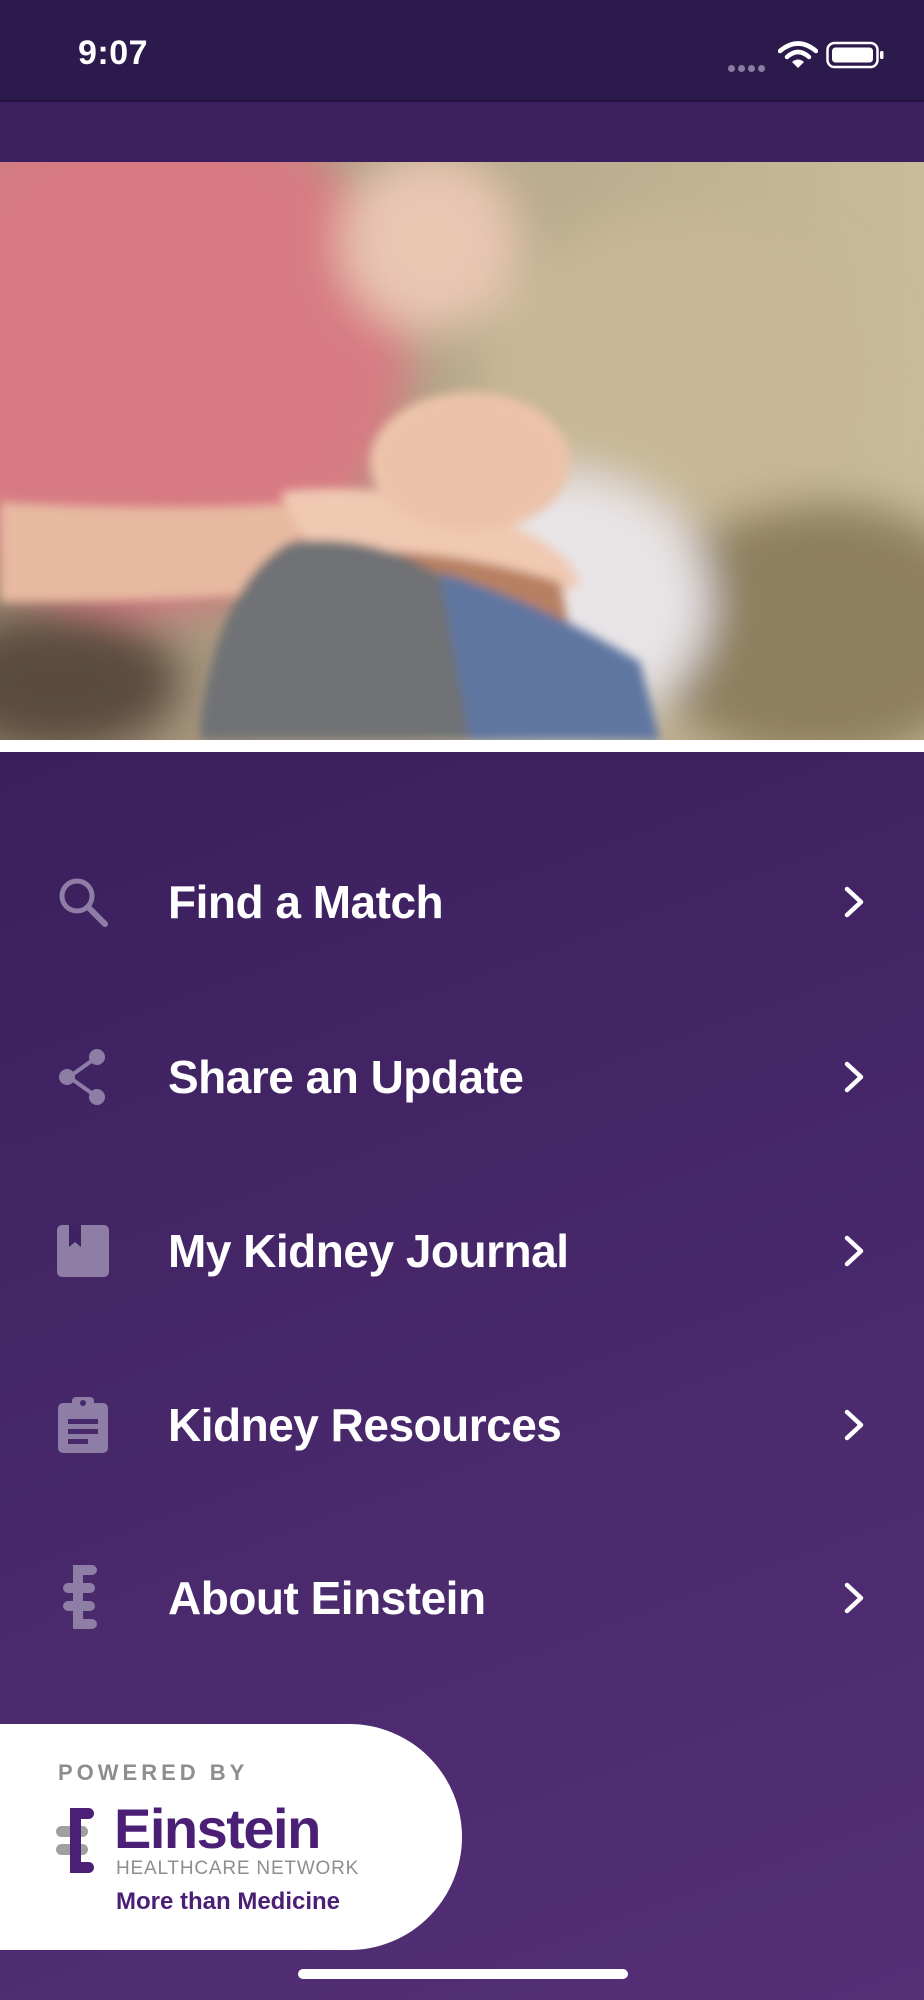  I want to click on menu-item-find-a-match: Find a Match, so click(462, 902).